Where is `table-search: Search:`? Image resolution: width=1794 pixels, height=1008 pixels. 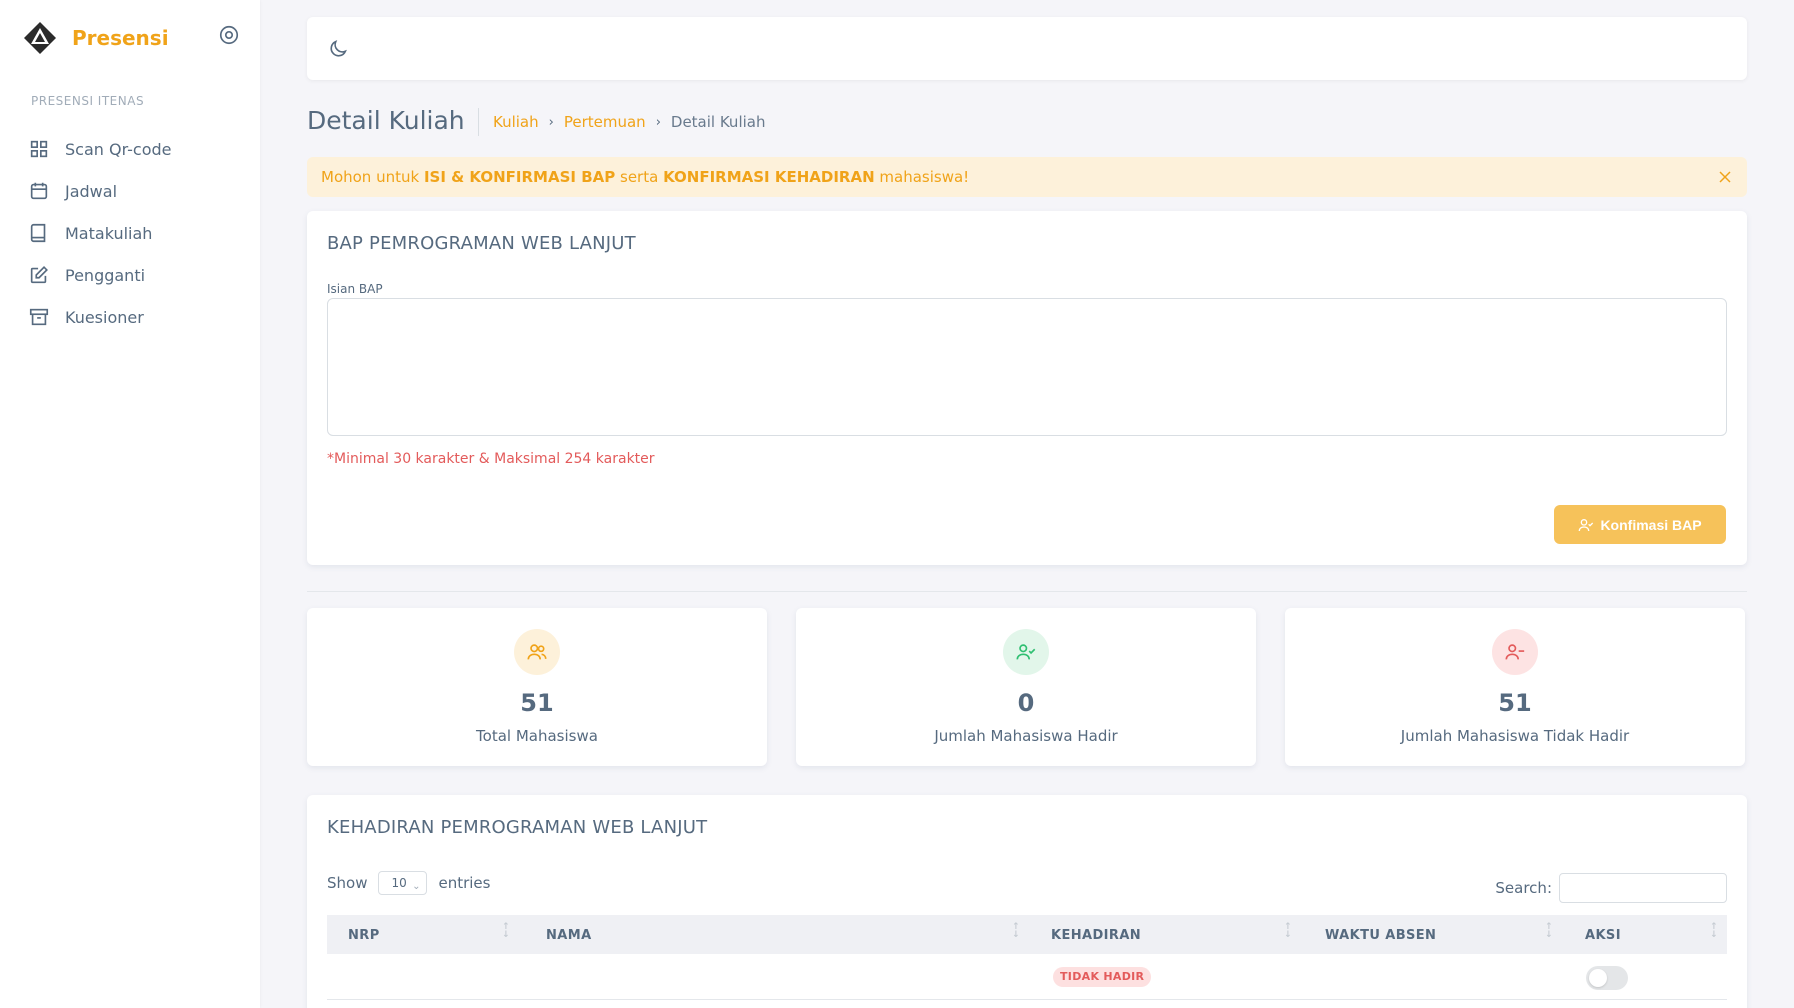
table-search: Search: is located at coordinates (1611, 888).